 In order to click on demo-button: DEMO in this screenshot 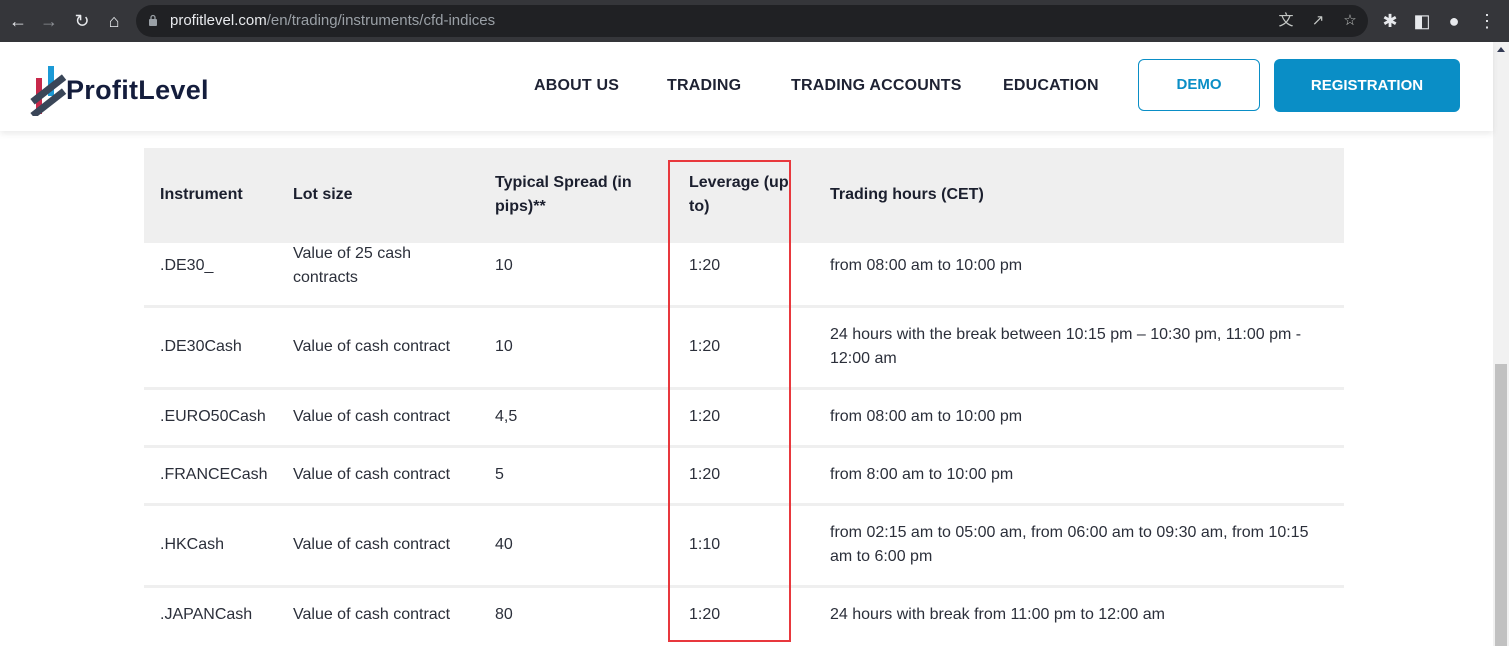, I will do `click(1199, 85)`.